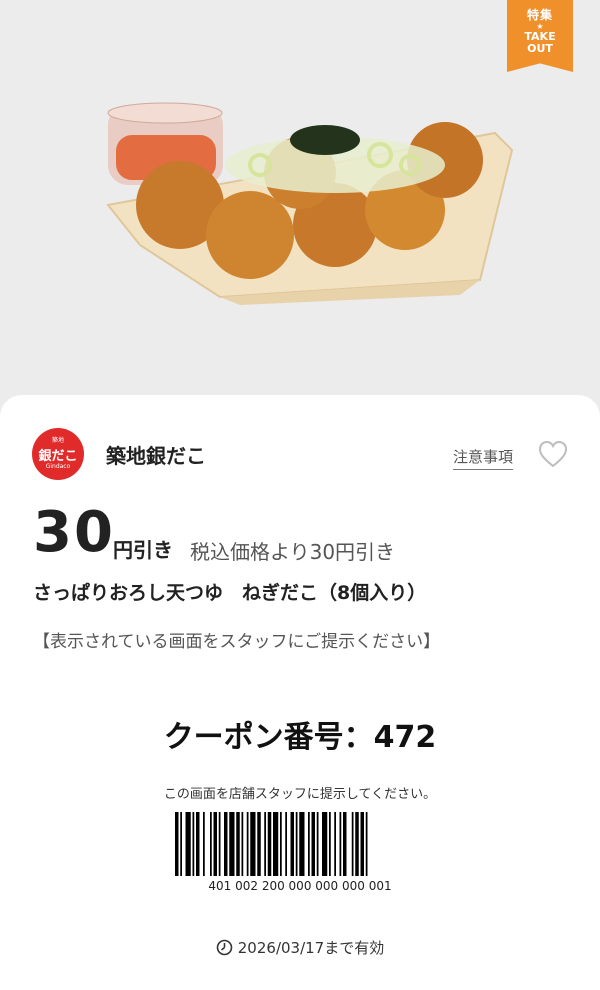  I want to click on notice-link: 注意事項, so click(483, 458).